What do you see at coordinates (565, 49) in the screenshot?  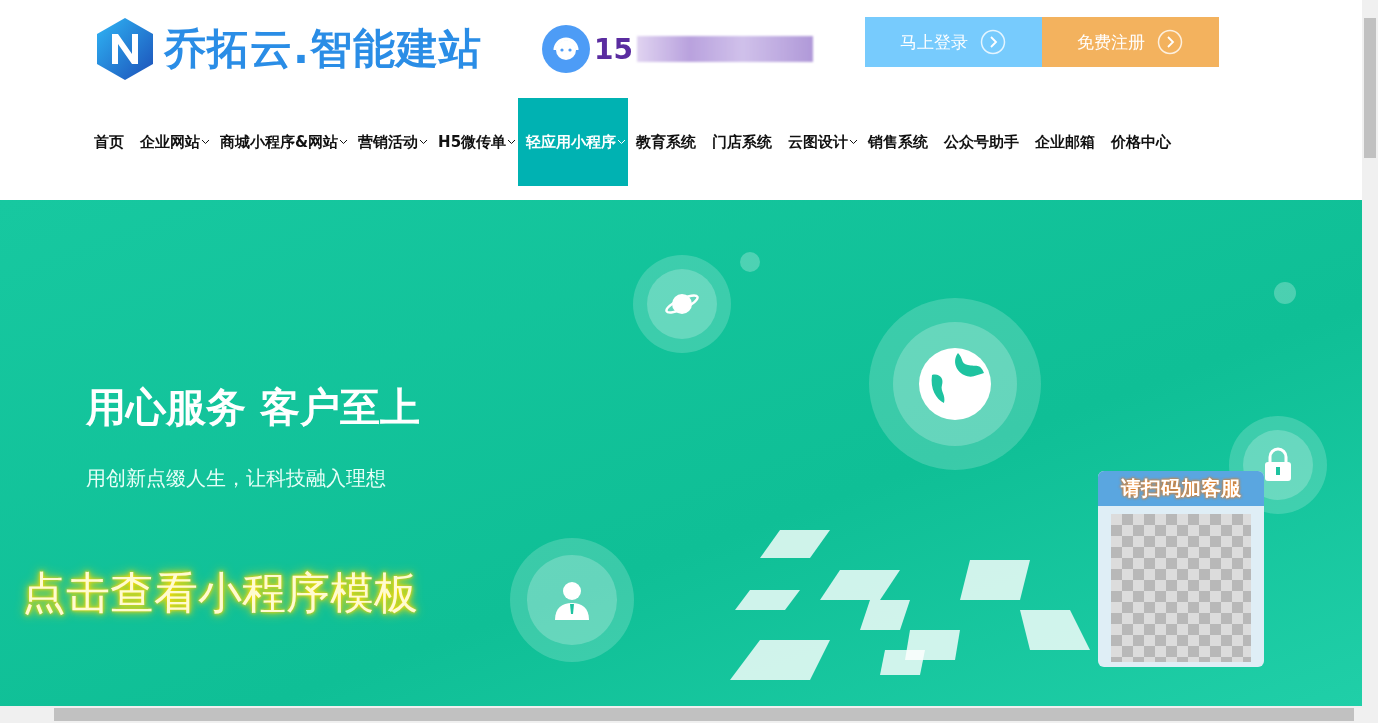 I see `headset-icon` at bounding box center [565, 49].